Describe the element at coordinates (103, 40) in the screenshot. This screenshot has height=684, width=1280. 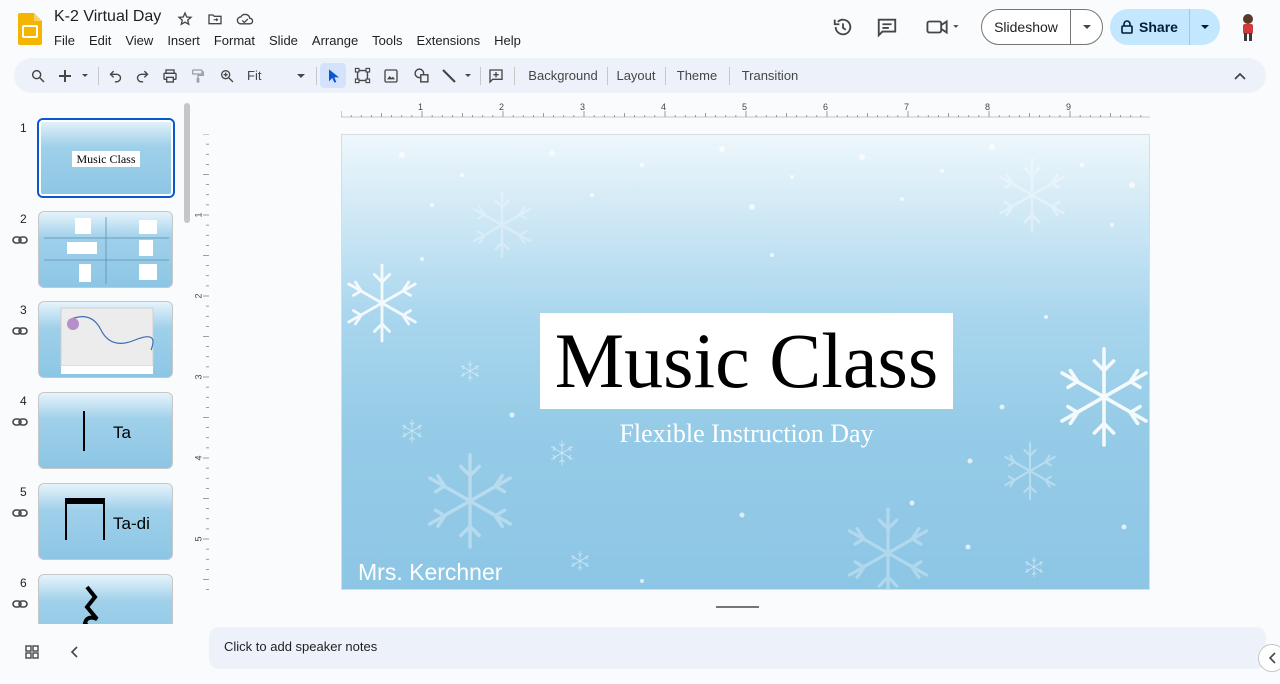
I see `menu-edit: Edit` at that location.